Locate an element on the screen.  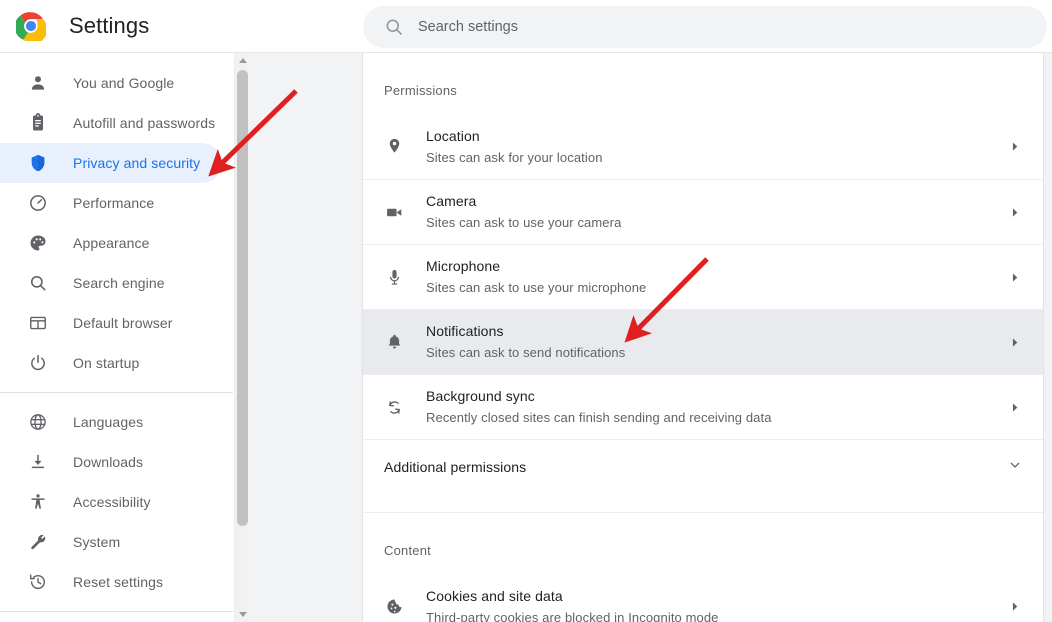
bell-icon is located at coordinates (394, 342).